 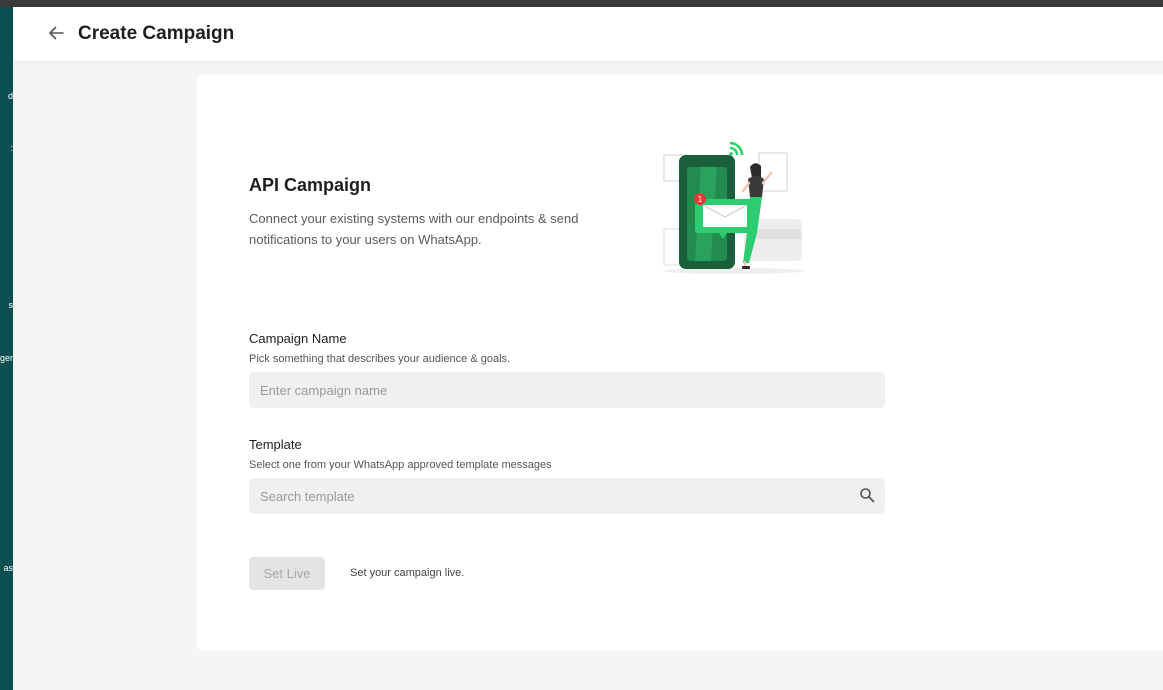 What do you see at coordinates (567, 496) in the screenshot?
I see `template-search-input` at bounding box center [567, 496].